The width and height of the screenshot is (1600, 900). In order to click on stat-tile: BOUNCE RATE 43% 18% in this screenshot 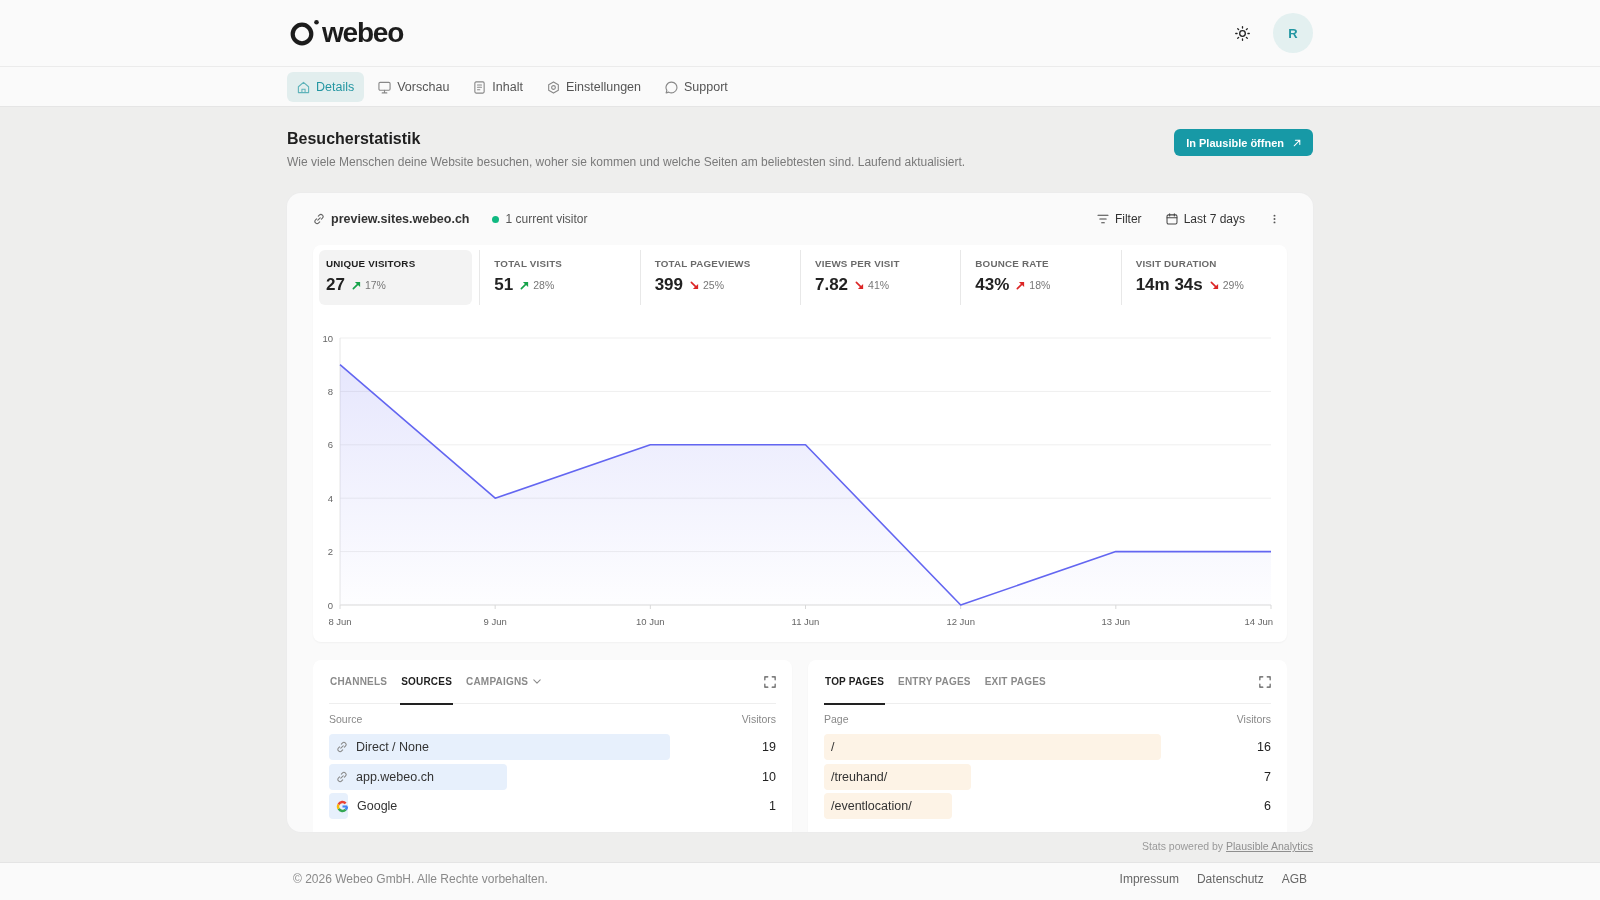, I will do `click(1041, 277)`.